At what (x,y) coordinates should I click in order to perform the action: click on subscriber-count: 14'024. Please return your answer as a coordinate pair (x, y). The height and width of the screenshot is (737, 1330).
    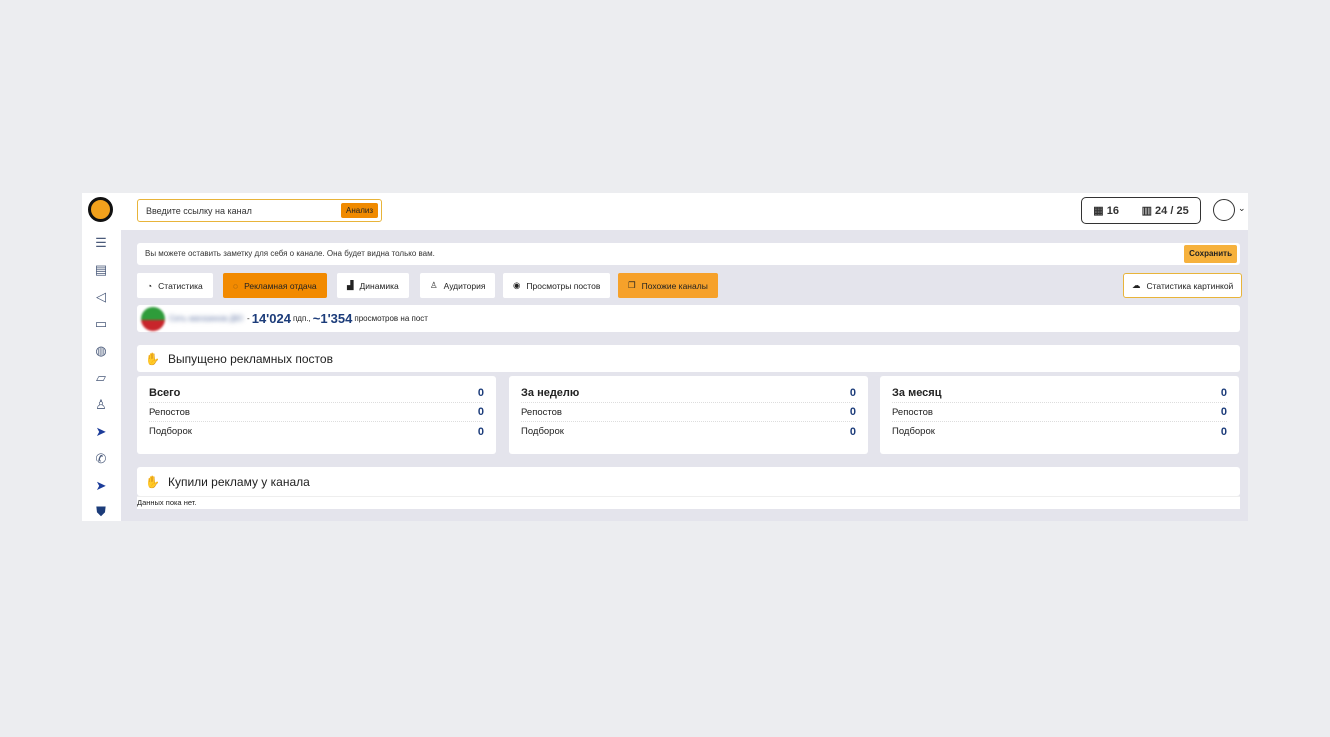
    Looking at the image, I should click on (271, 318).